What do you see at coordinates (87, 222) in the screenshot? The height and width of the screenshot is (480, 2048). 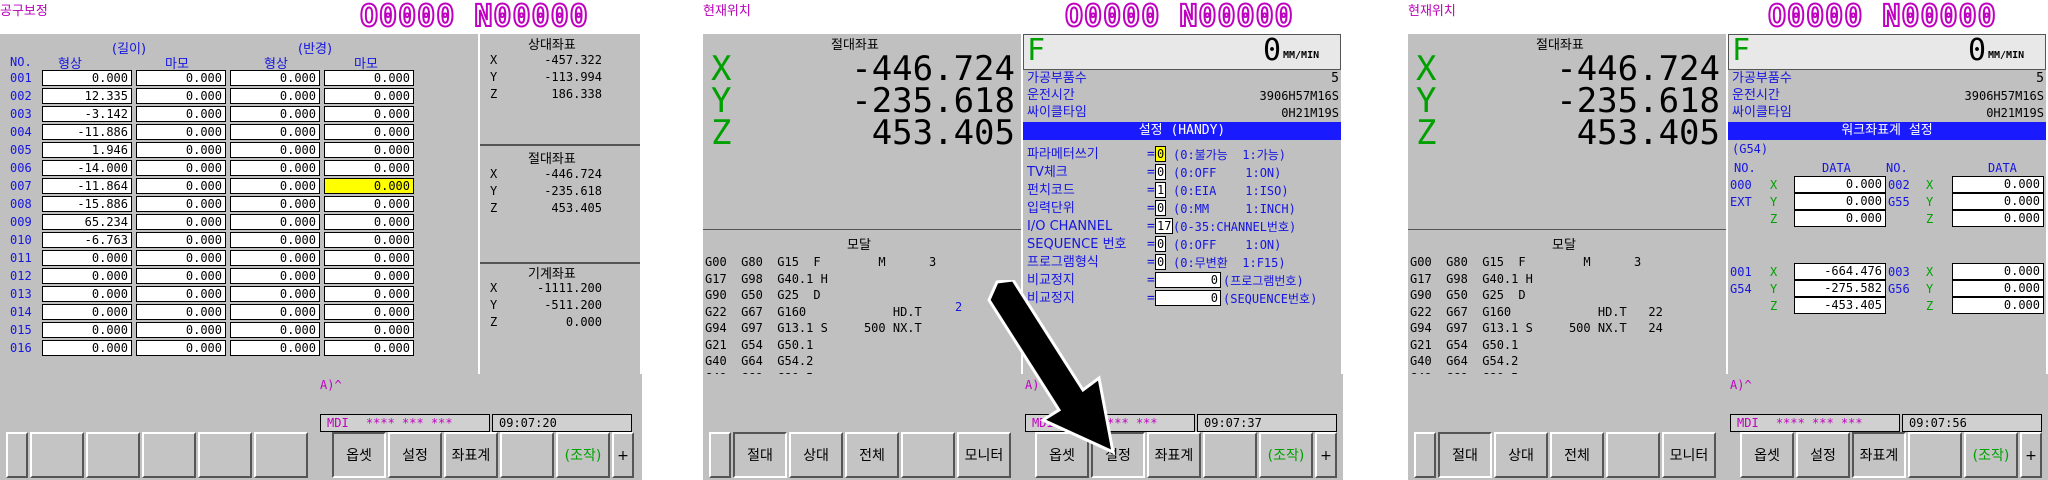 I see `offset-cell: 65.234` at bounding box center [87, 222].